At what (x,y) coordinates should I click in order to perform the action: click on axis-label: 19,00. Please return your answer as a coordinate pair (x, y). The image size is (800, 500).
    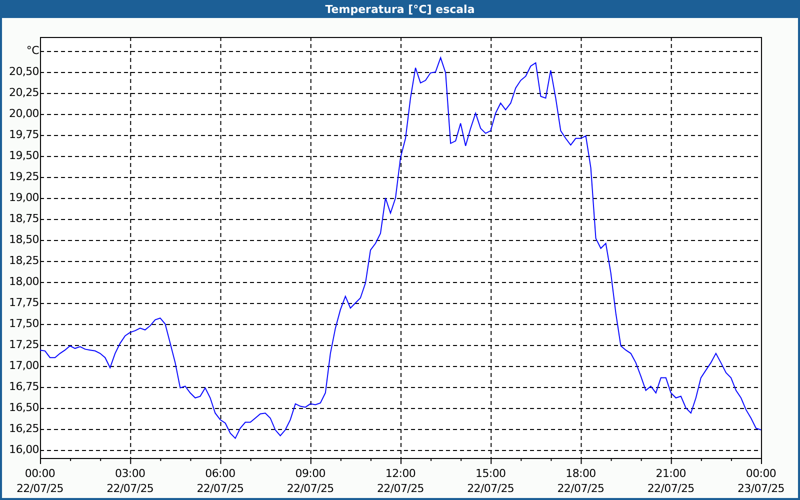
    Looking at the image, I should click on (24, 197).